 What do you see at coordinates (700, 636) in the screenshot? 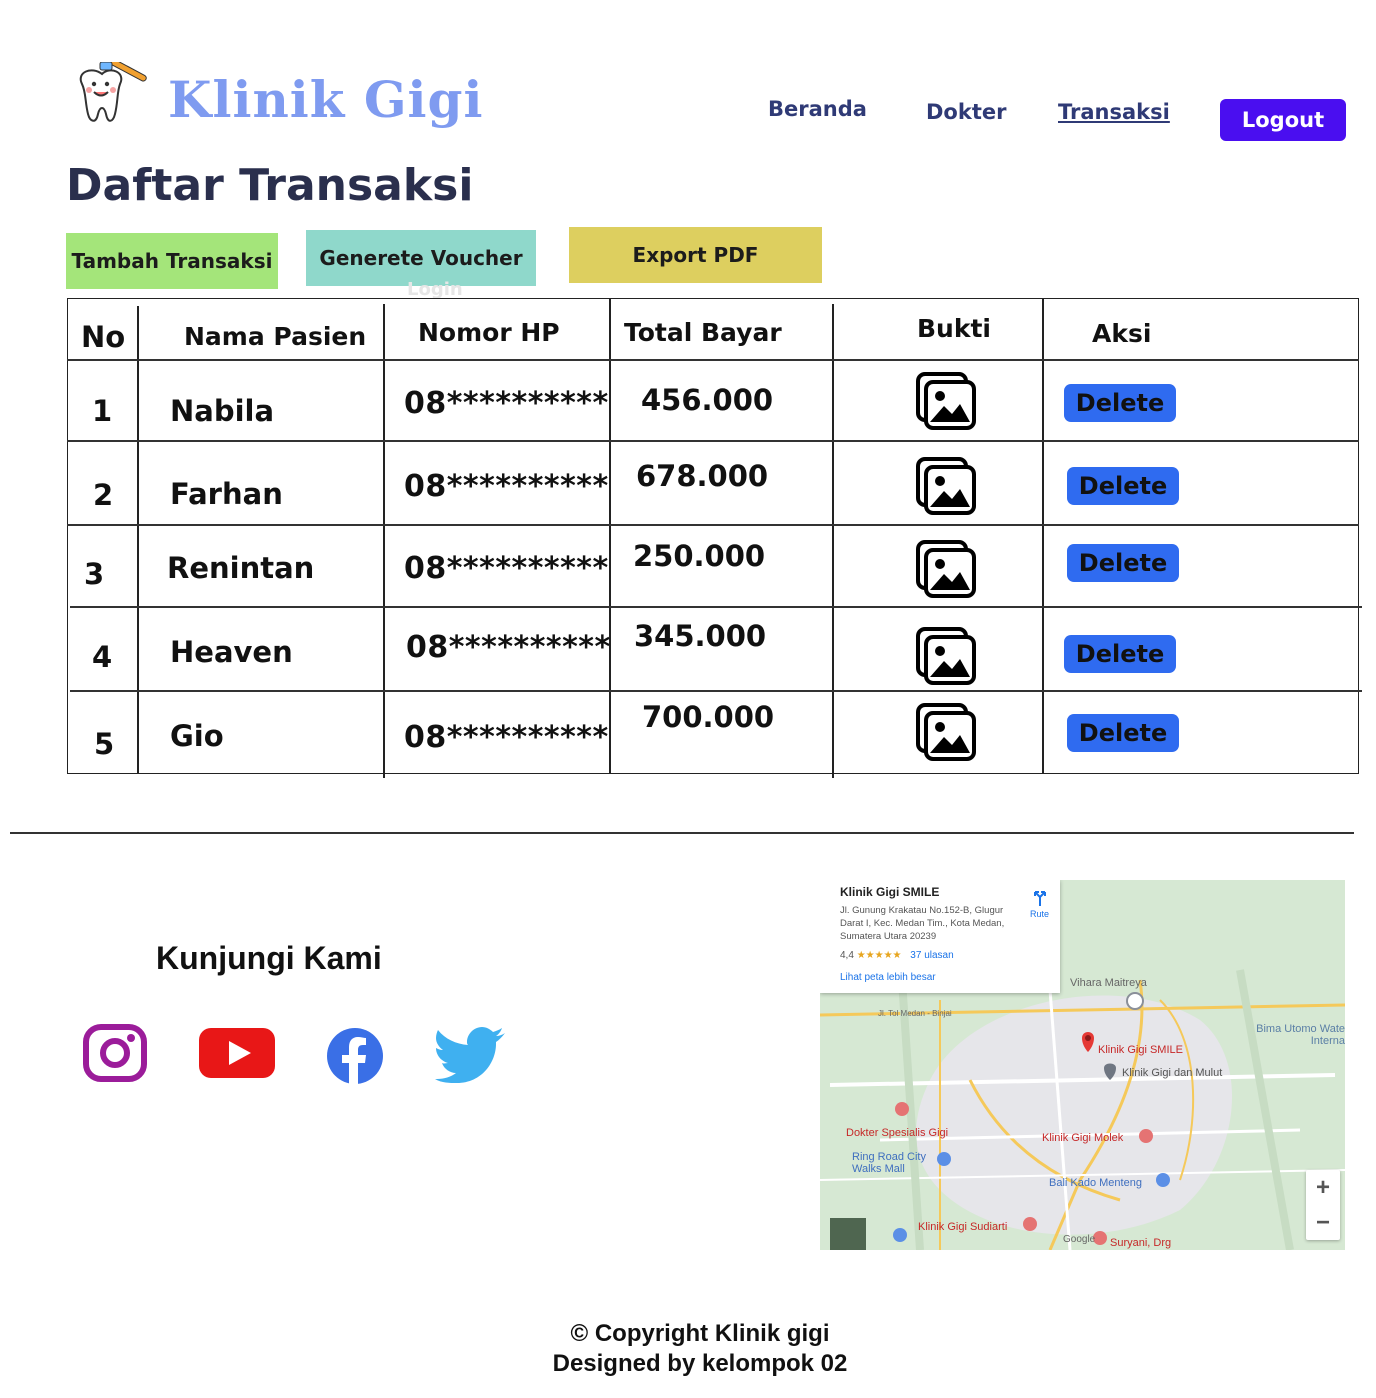
I see `total-paid: 345.000` at bounding box center [700, 636].